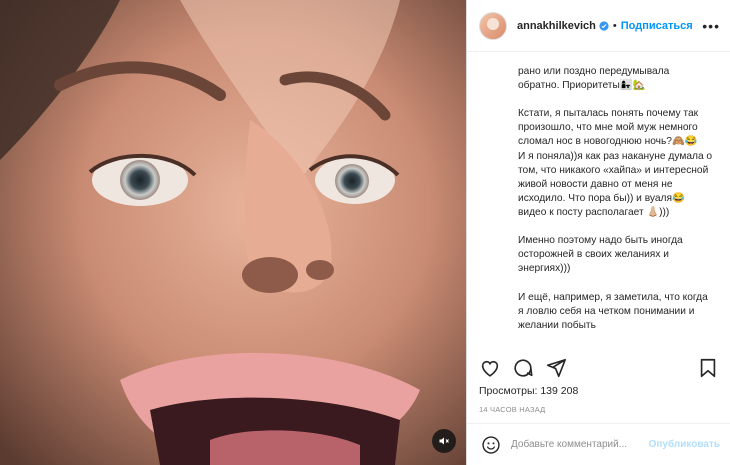 The width and height of the screenshot is (730, 465). What do you see at coordinates (684, 444) in the screenshot?
I see `publish-button: Опубликовать` at bounding box center [684, 444].